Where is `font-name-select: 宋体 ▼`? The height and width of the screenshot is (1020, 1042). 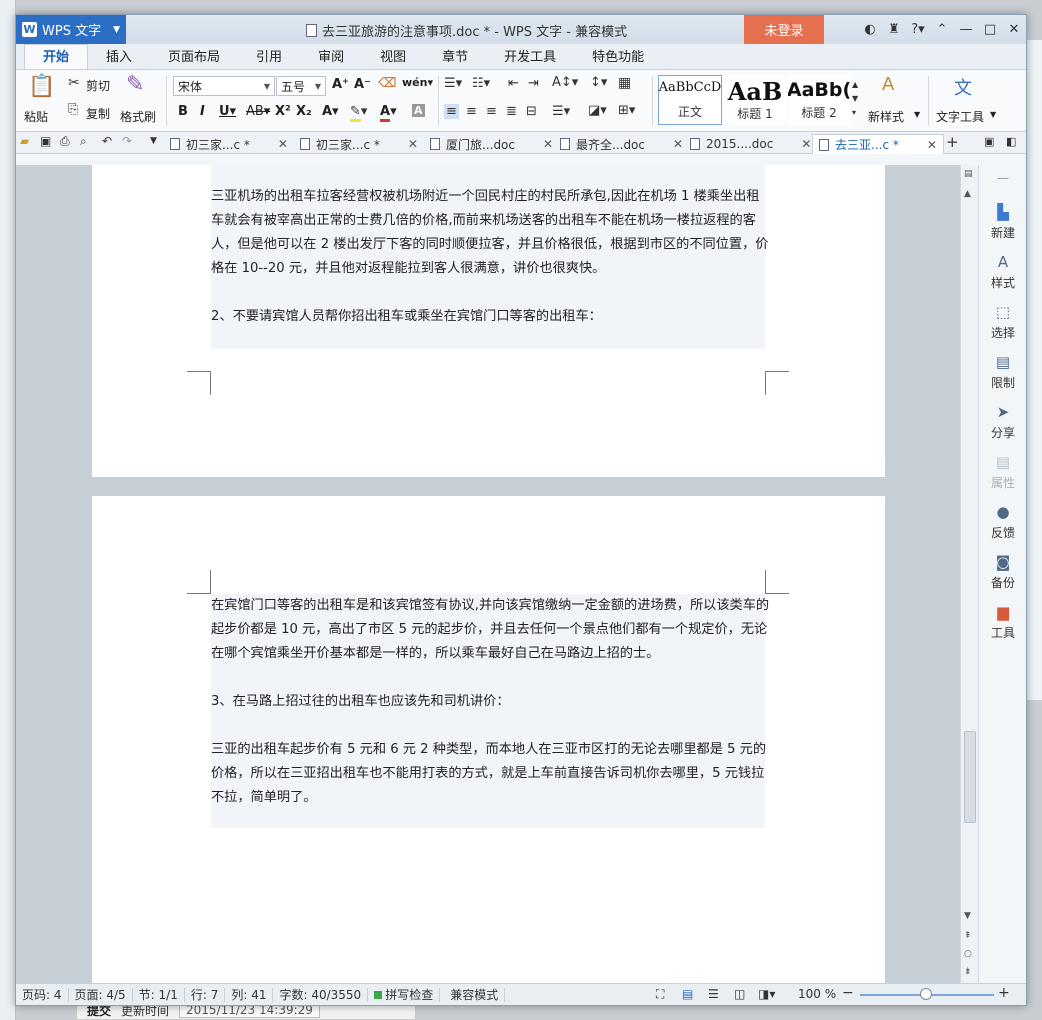 font-name-select: 宋体 ▼ is located at coordinates (224, 86).